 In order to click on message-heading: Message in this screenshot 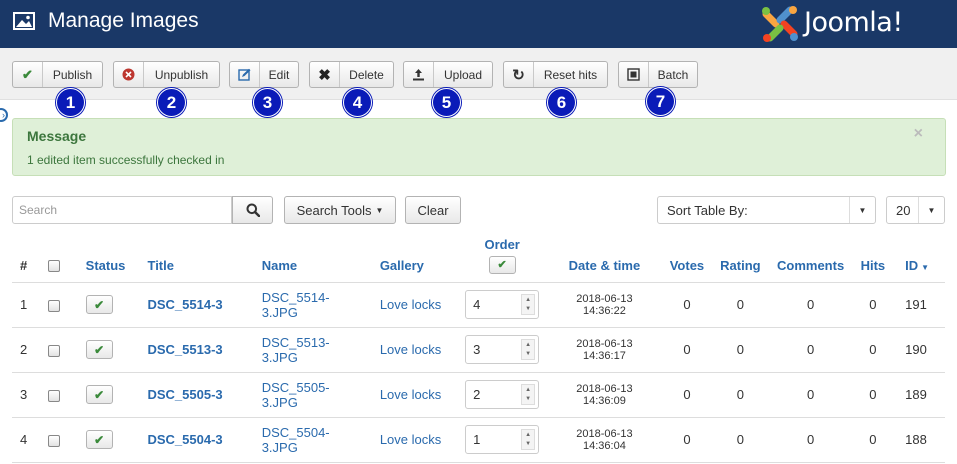, I will do `click(57, 136)`.